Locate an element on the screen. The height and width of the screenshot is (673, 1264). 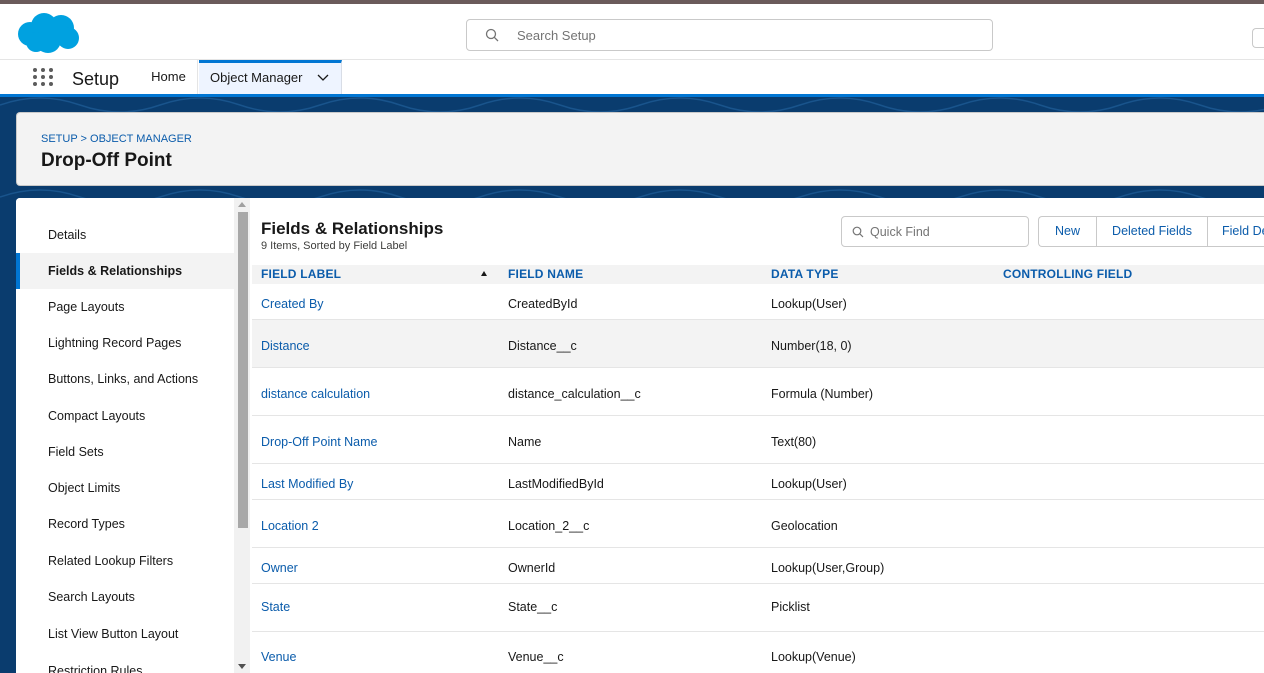
header-utility-button is located at coordinates (1258, 38).